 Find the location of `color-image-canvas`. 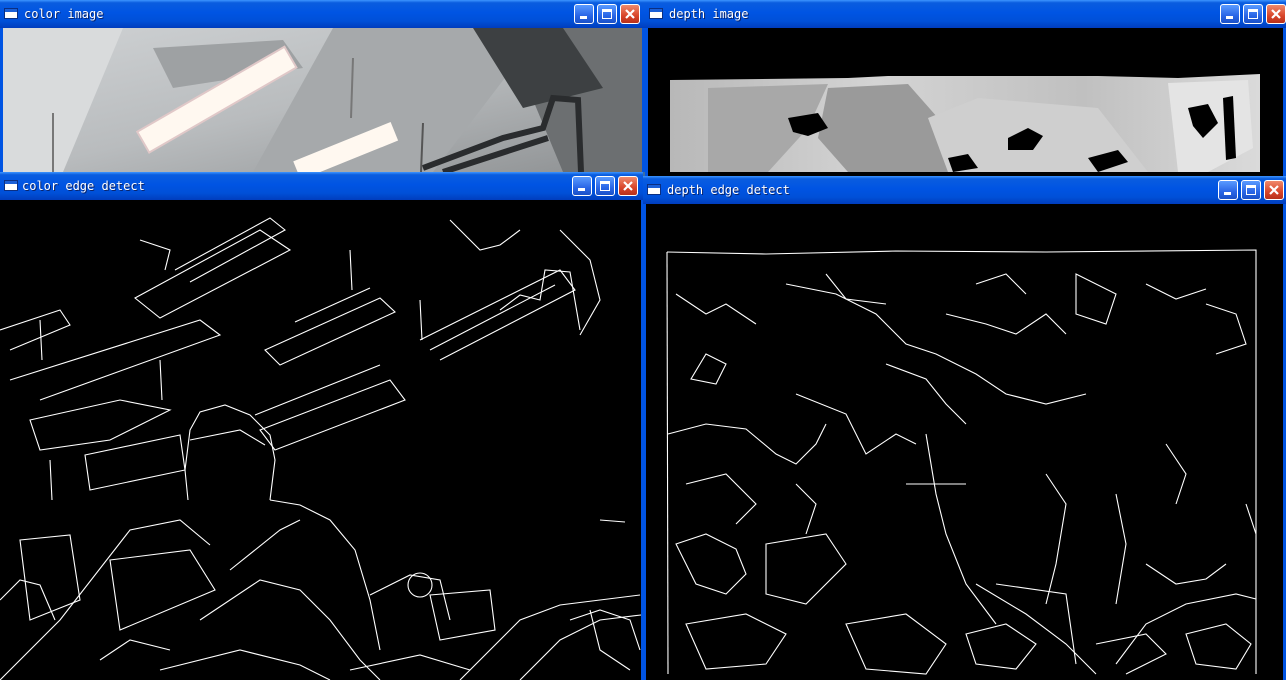

color-image-canvas is located at coordinates (322, 100).